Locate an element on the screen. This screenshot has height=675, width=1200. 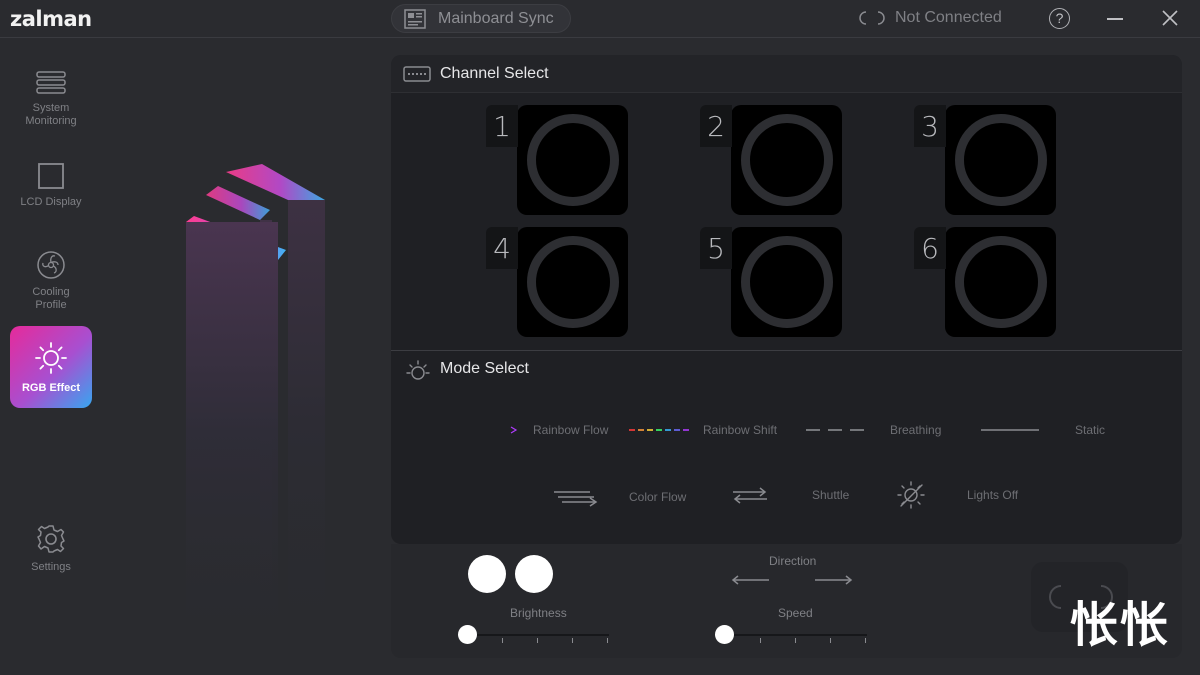
brightness-label: Brightness is located at coordinates (538, 613).